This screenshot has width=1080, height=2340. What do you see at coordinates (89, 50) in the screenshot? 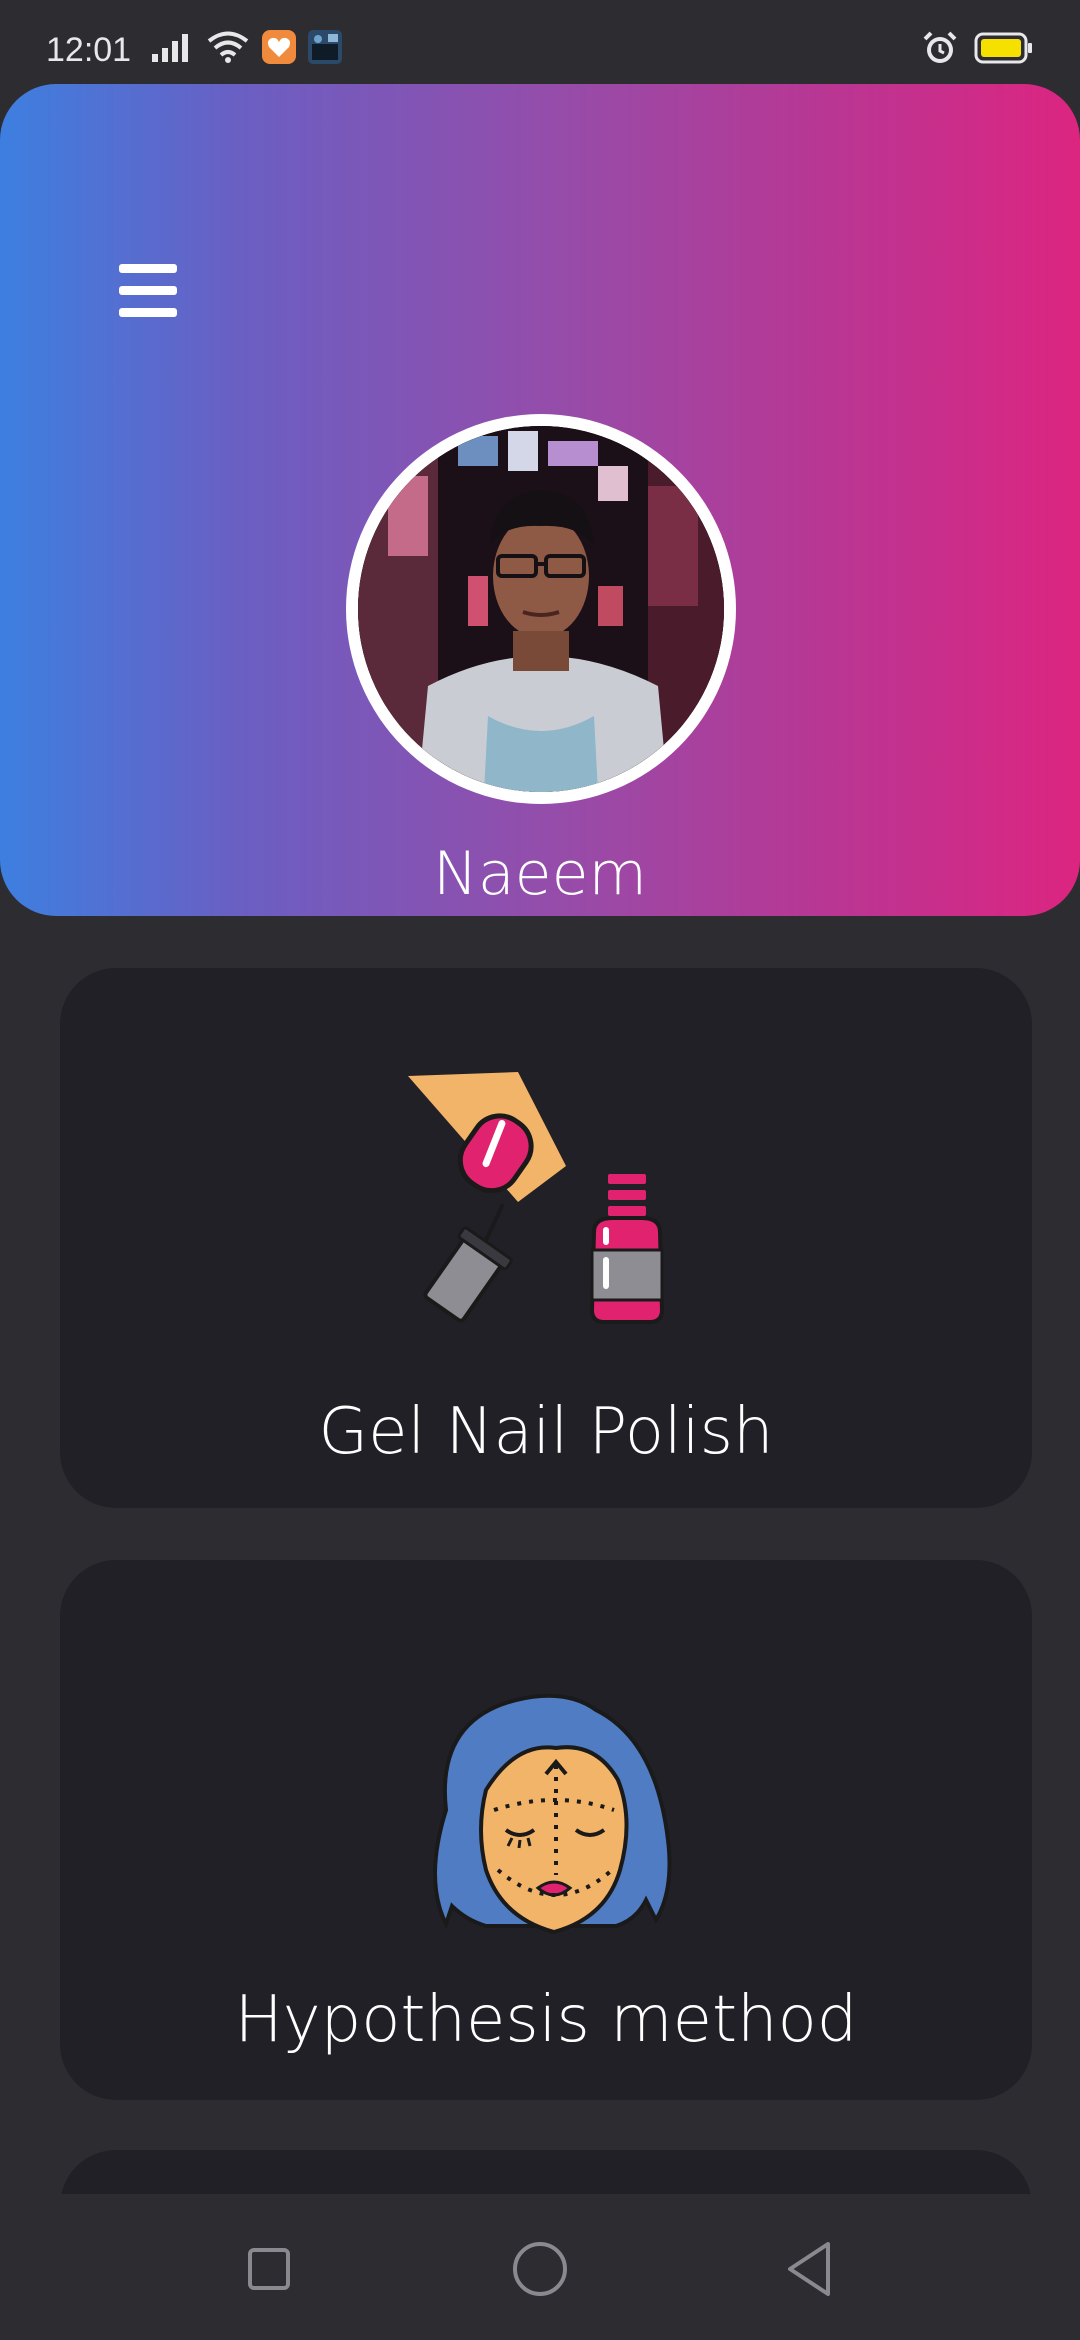
I see `status-time: 12:01` at bounding box center [89, 50].